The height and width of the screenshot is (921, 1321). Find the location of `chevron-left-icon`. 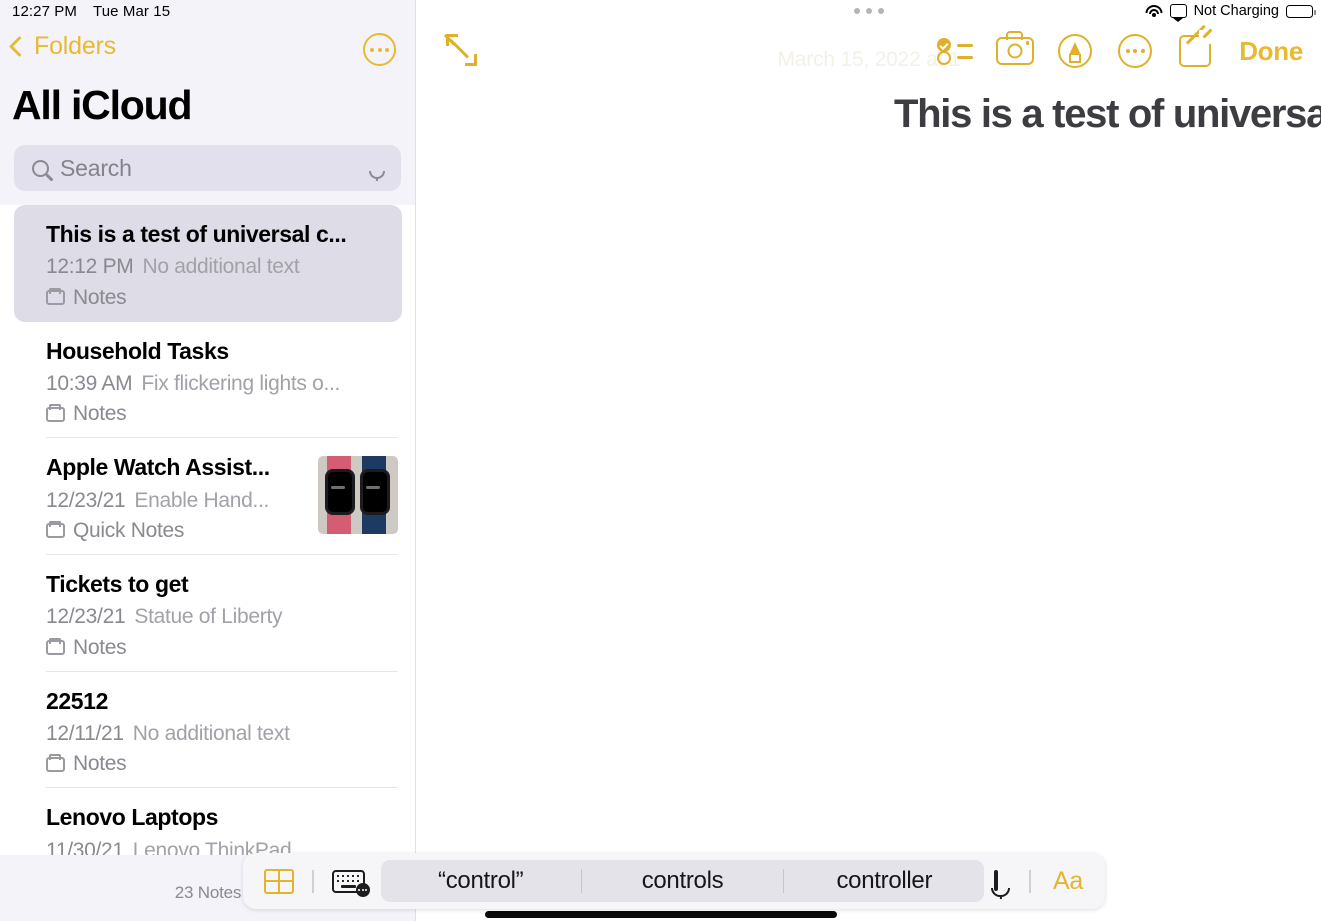

chevron-left-icon is located at coordinates (19, 46).